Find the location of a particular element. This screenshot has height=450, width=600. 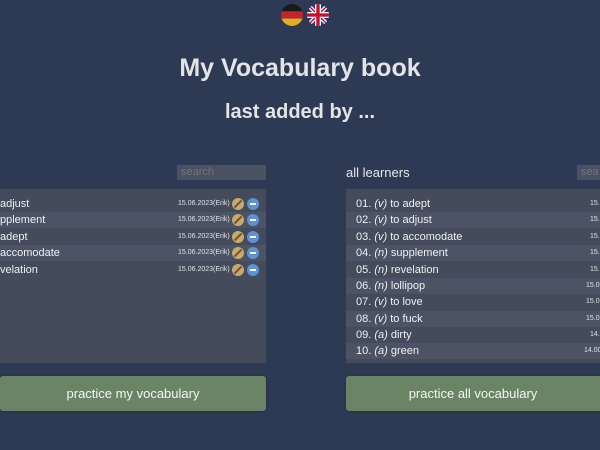

item-number: 10. is located at coordinates (364, 351).